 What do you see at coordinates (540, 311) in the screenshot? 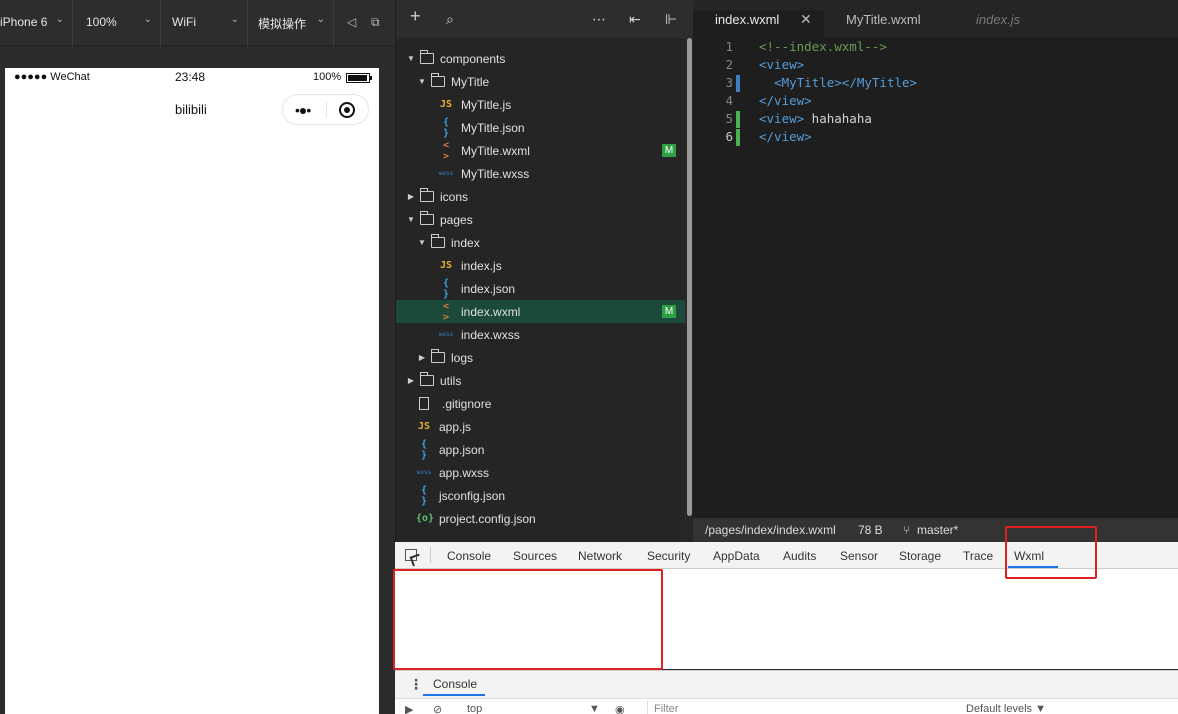
I see `tree-file: < > index.wxml M` at bounding box center [540, 311].